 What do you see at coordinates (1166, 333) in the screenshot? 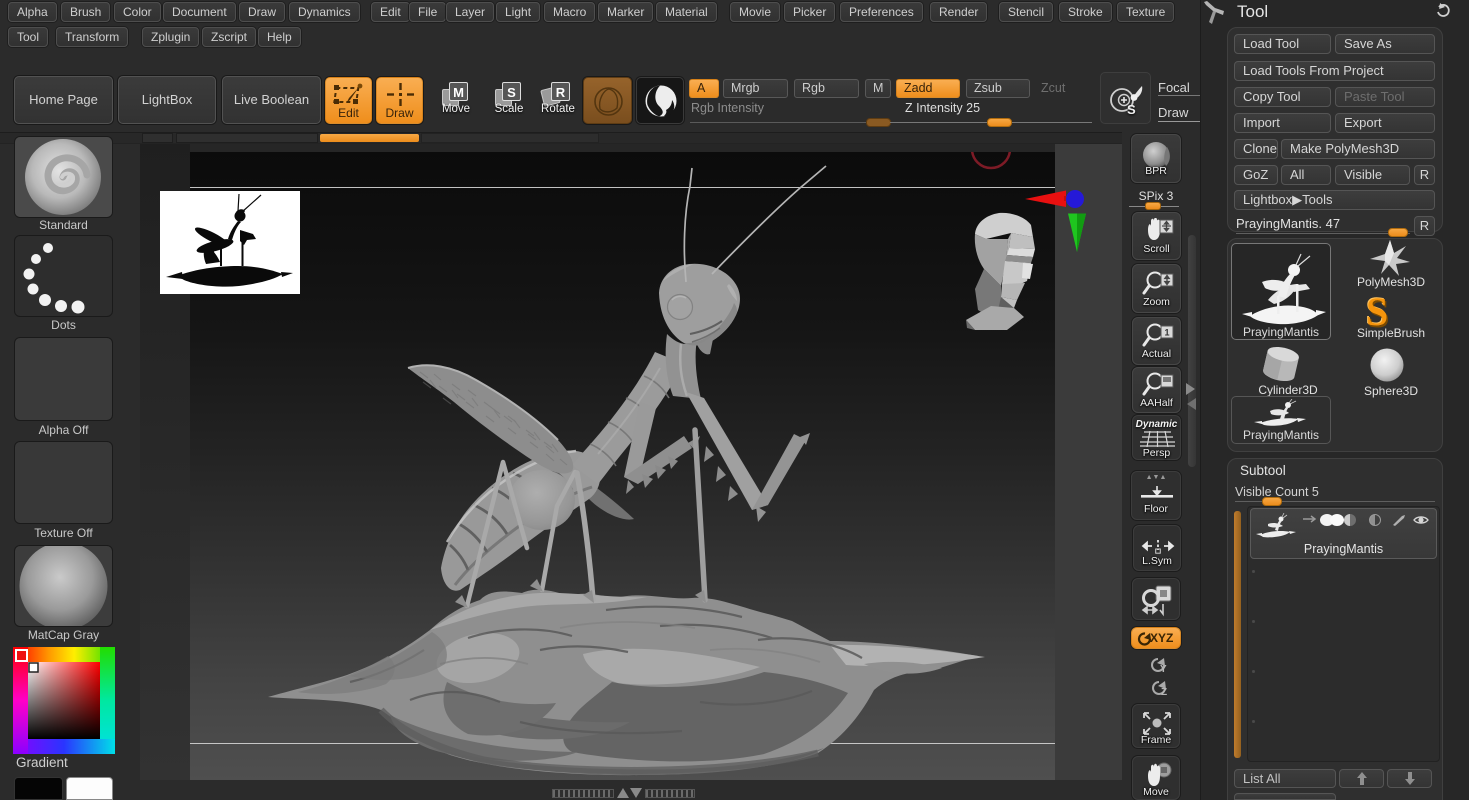
I see `svg-text: 1` at bounding box center [1166, 333].